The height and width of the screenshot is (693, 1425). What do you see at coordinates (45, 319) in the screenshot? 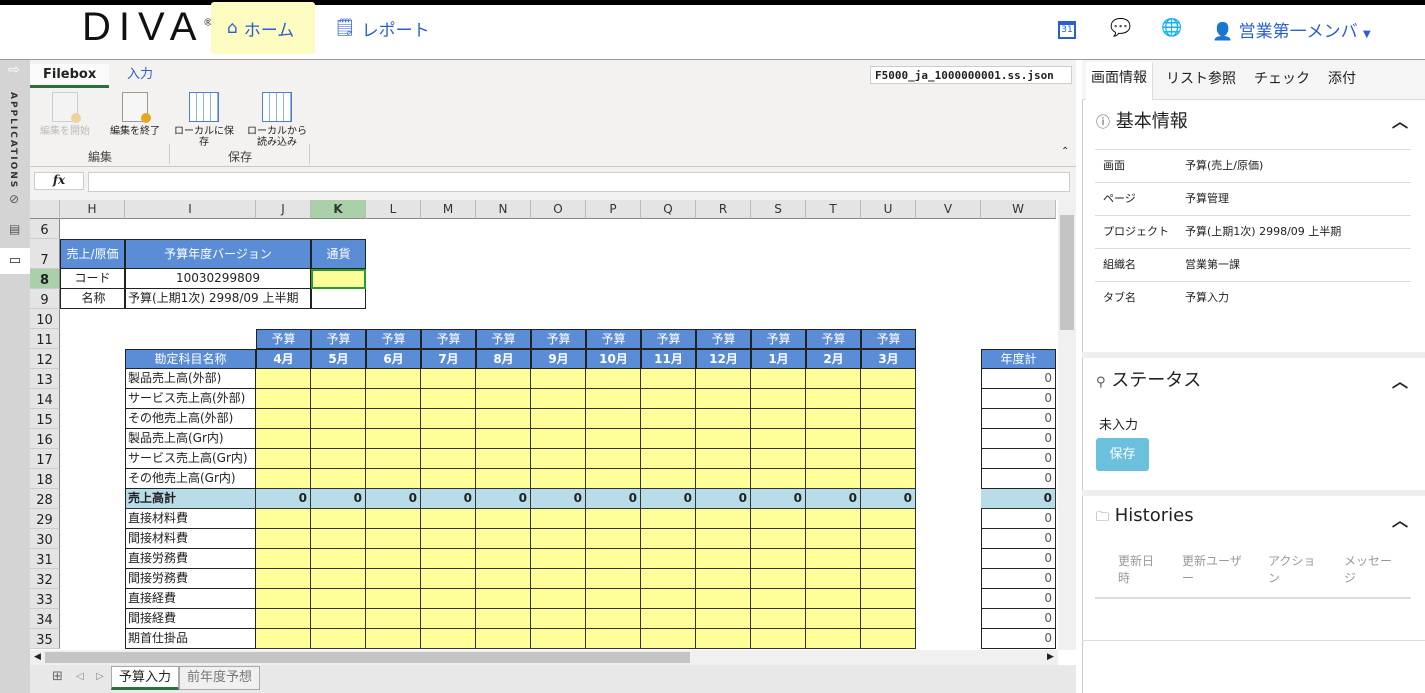
I see `row-header-10: 10` at bounding box center [45, 319].